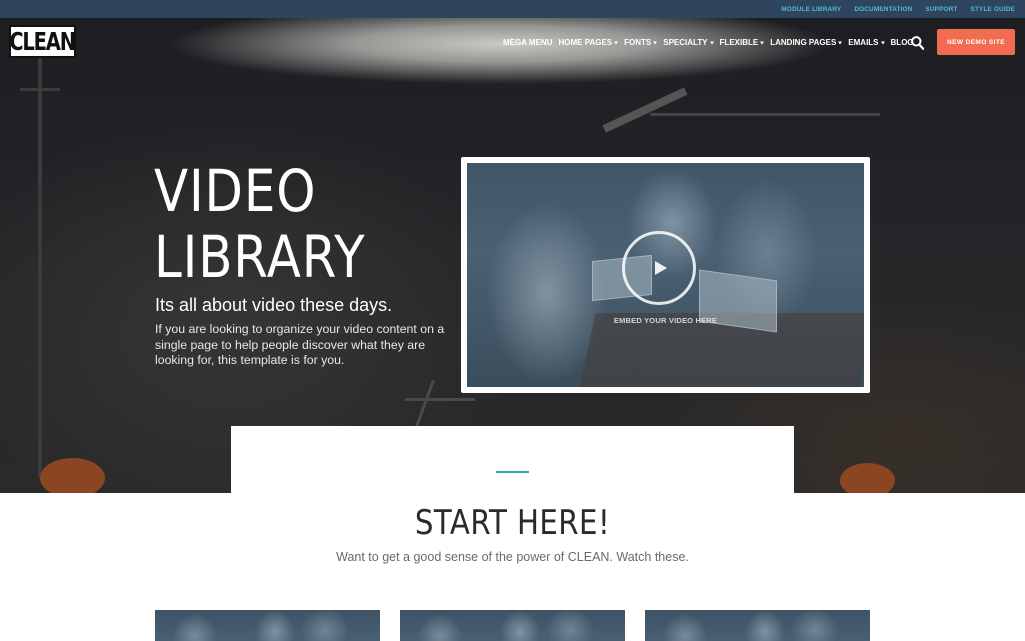 This screenshot has width=1025, height=641. I want to click on section-title: START HERE!, so click(512, 523).